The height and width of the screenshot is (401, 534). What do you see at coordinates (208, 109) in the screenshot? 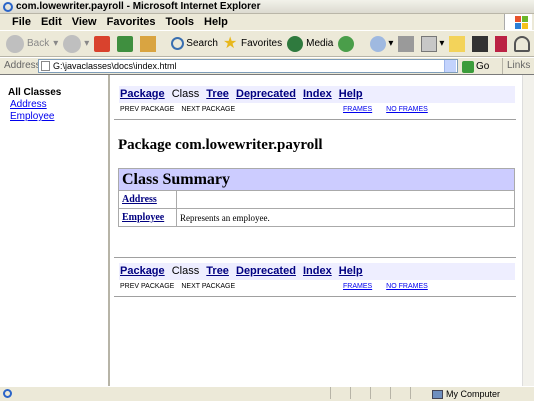
I see `next-package: NEXT PACKAGE` at bounding box center [208, 109].